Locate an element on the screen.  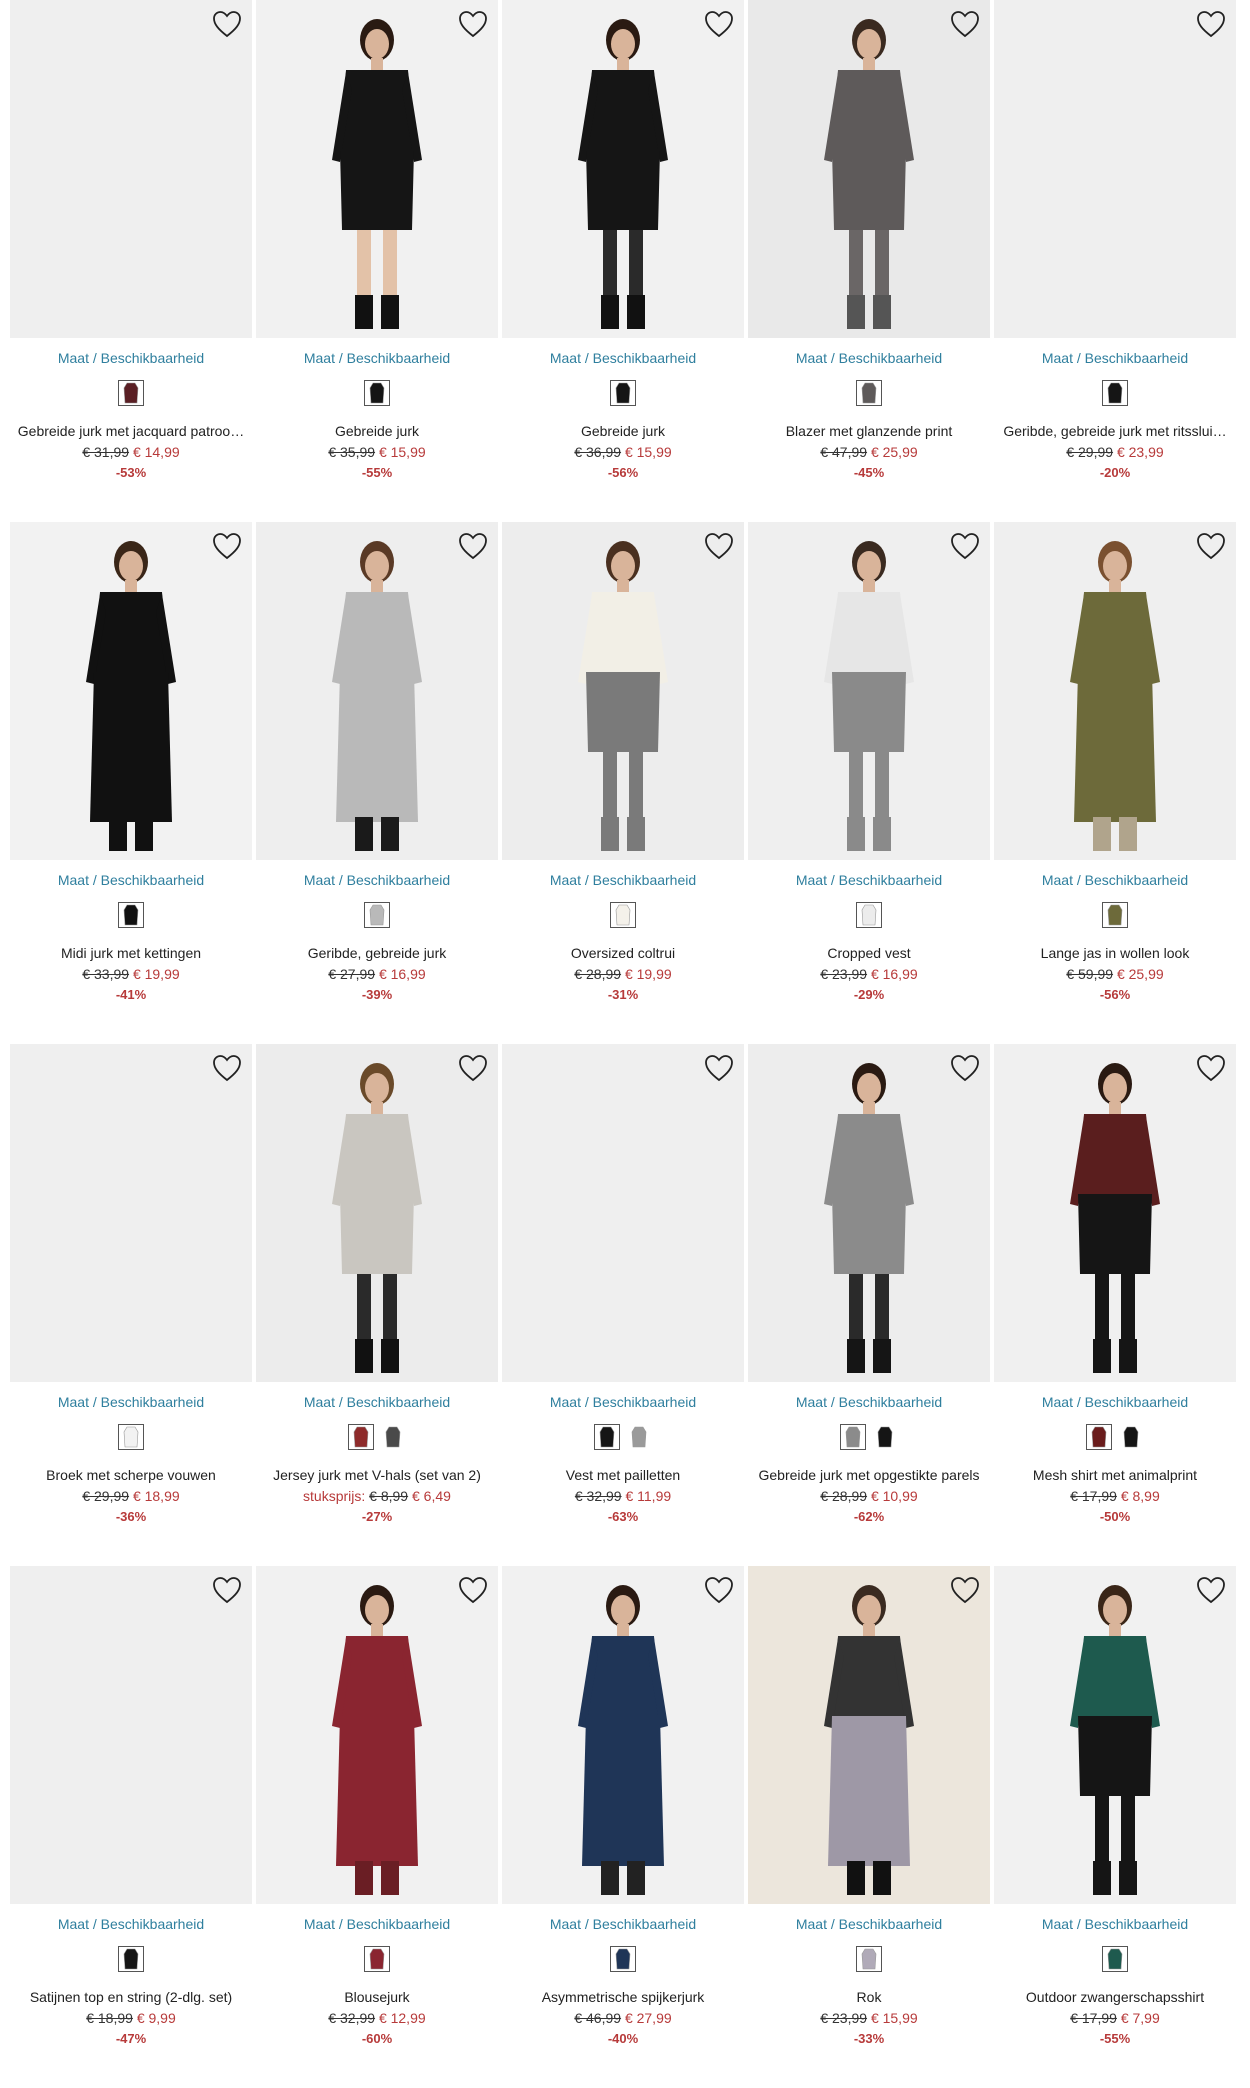
product-title: Rok is located at coordinates (869, 1997).